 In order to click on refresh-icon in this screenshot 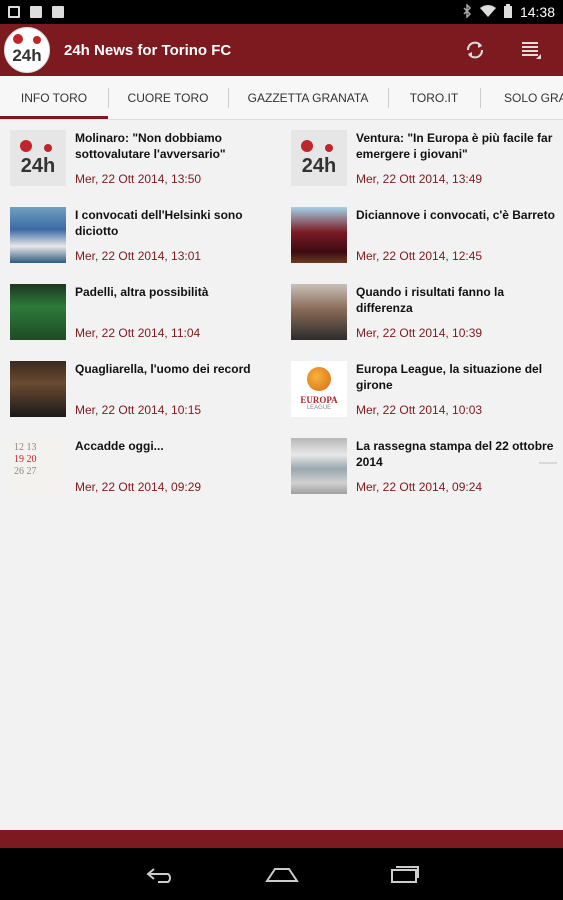, I will do `click(475, 50)`.